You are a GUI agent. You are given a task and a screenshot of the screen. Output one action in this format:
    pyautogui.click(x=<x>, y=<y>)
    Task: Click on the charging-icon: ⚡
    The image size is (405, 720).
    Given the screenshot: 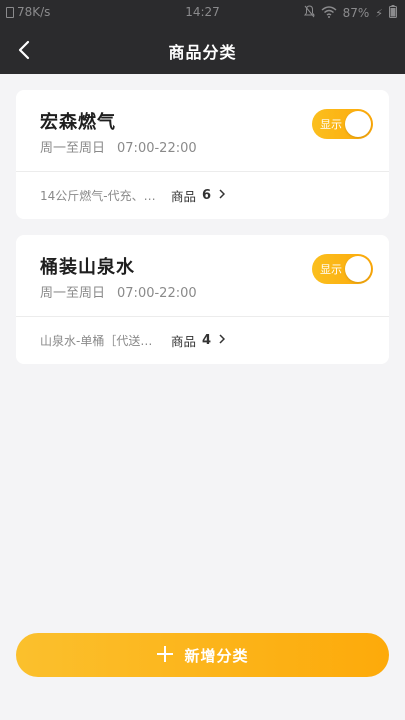 What is the action you would take?
    pyautogui.click(x=379, y=13)
    